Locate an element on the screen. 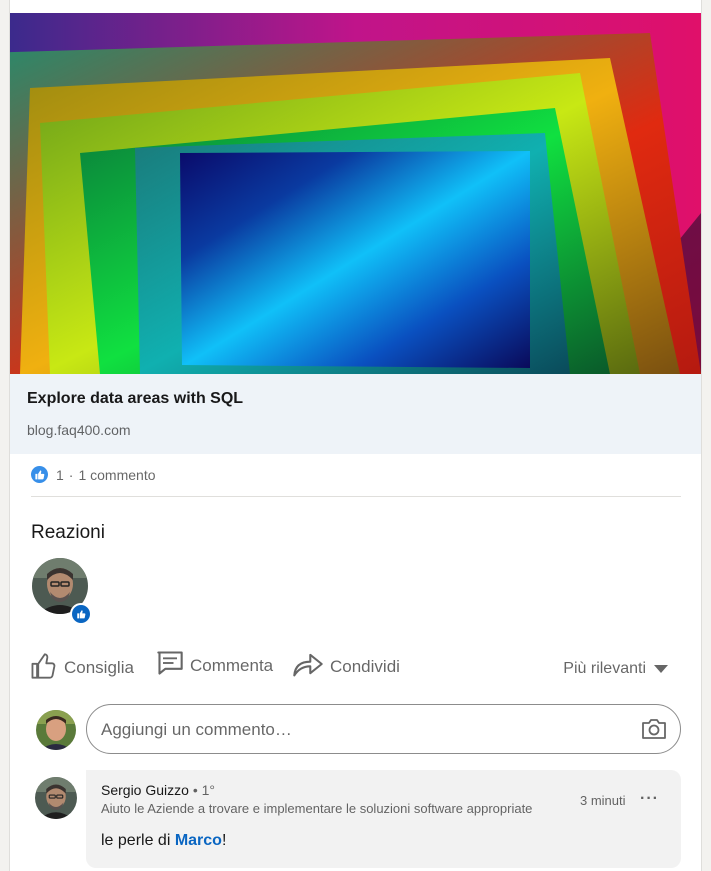 The width and height of the screenshot is (711, 871). like-label: Consiglia is located at coordinates (99, 667).